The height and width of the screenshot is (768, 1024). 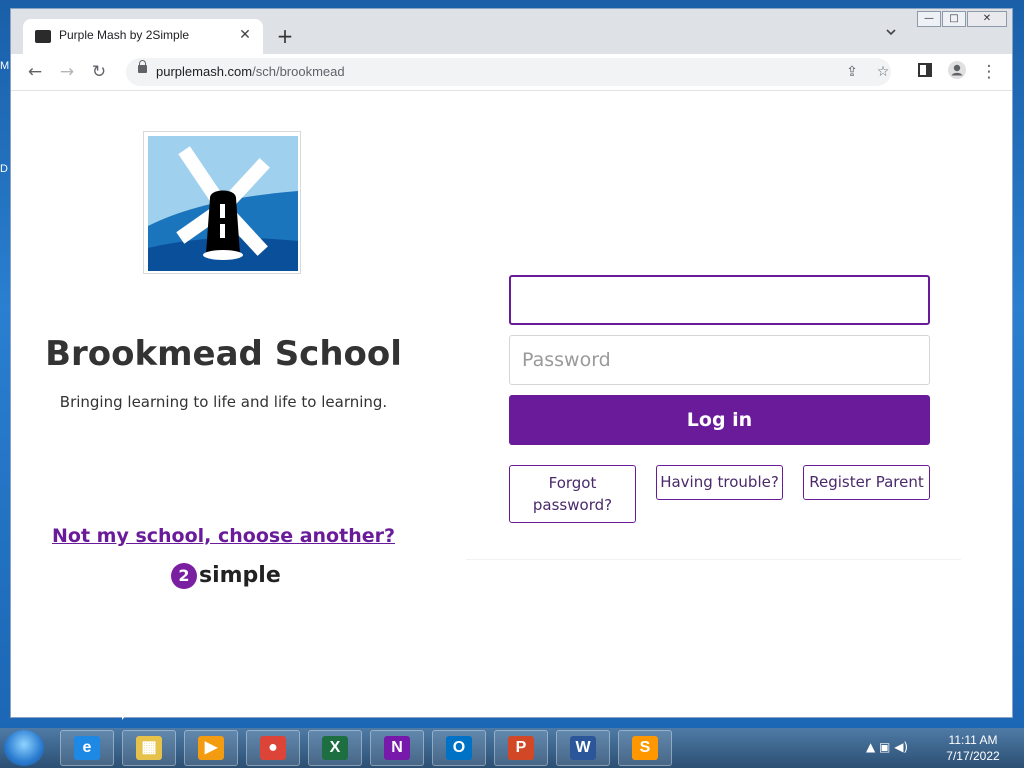 I want to click on brand-number: 2, so click(x=184, y=576).